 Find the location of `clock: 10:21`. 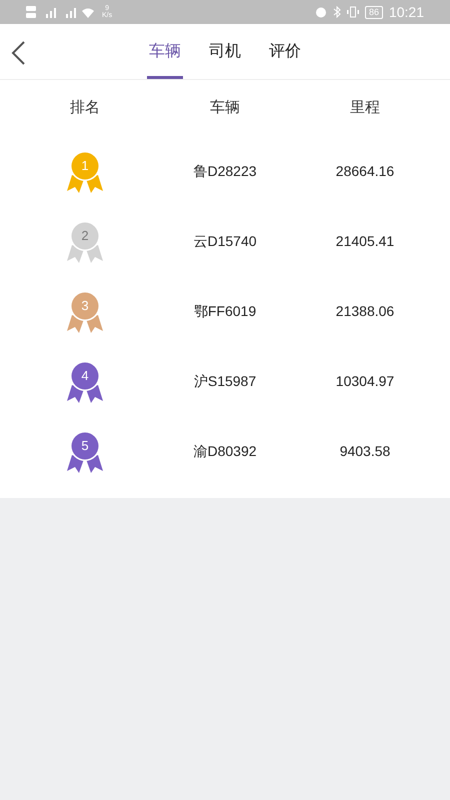

clock: 10:21 is located at coordinates (406, 12).